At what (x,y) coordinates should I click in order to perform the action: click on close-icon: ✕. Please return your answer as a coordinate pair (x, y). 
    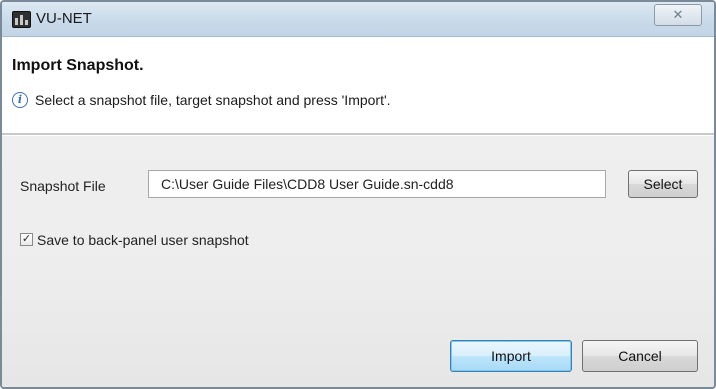
    Looking at the image, I should click on (678, 14).